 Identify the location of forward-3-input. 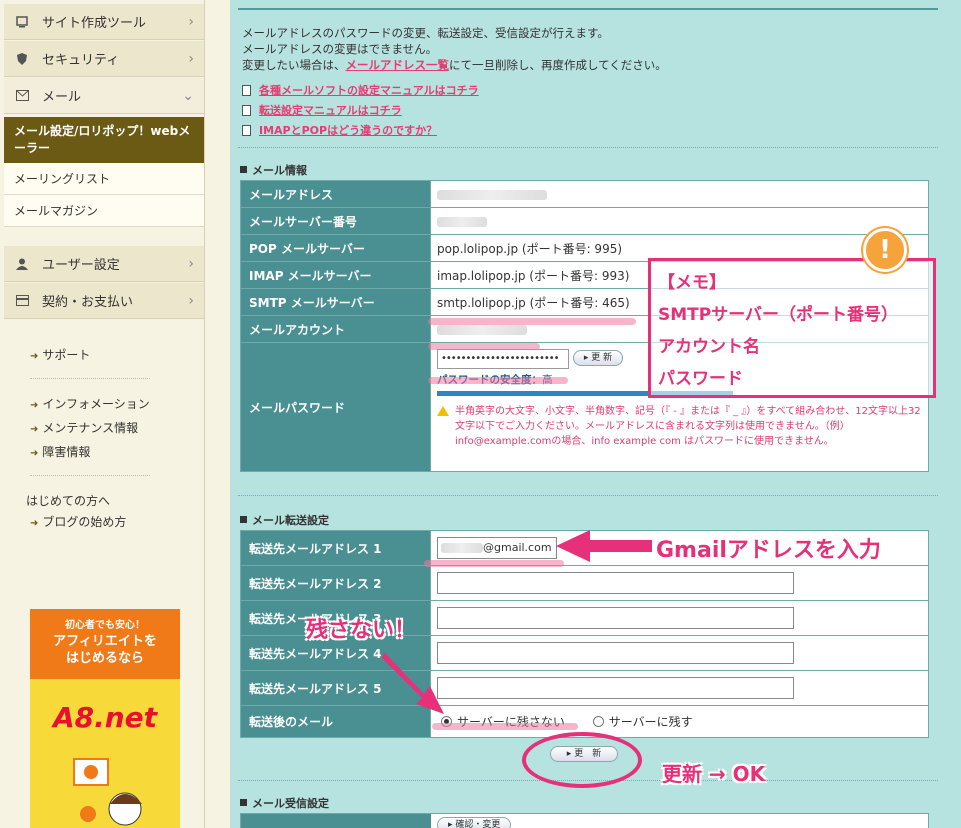
(615, 618).